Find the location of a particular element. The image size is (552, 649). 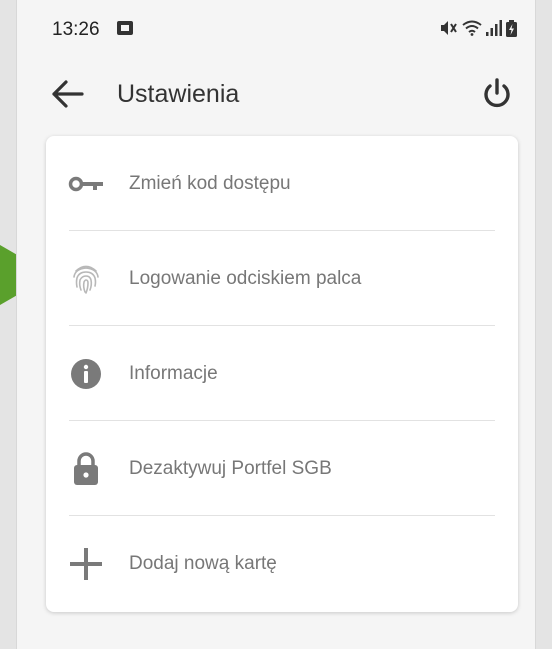

back-button is located at coordinates (67, 94).